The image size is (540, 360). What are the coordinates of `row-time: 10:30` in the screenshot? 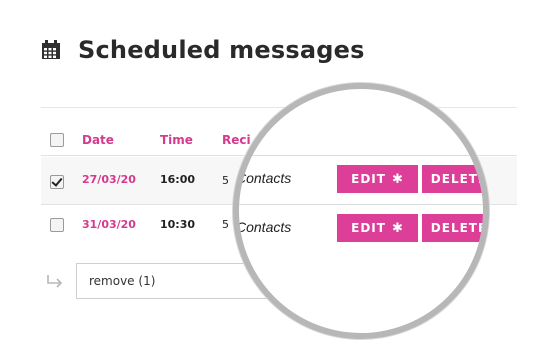 It's located at (178, 224).